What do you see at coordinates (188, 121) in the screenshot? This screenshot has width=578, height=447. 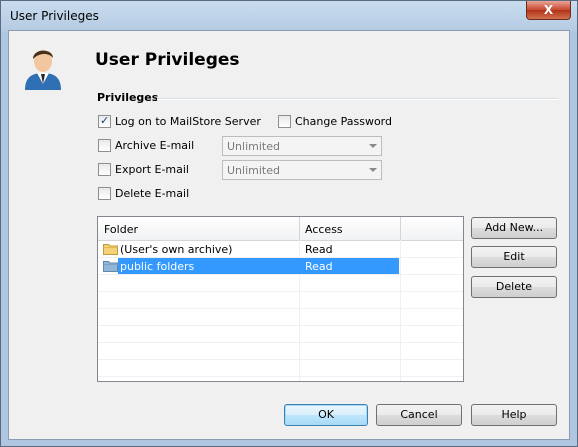 I see `logon-label: Log on to MailStore Server` at bounding box center [188, 121].